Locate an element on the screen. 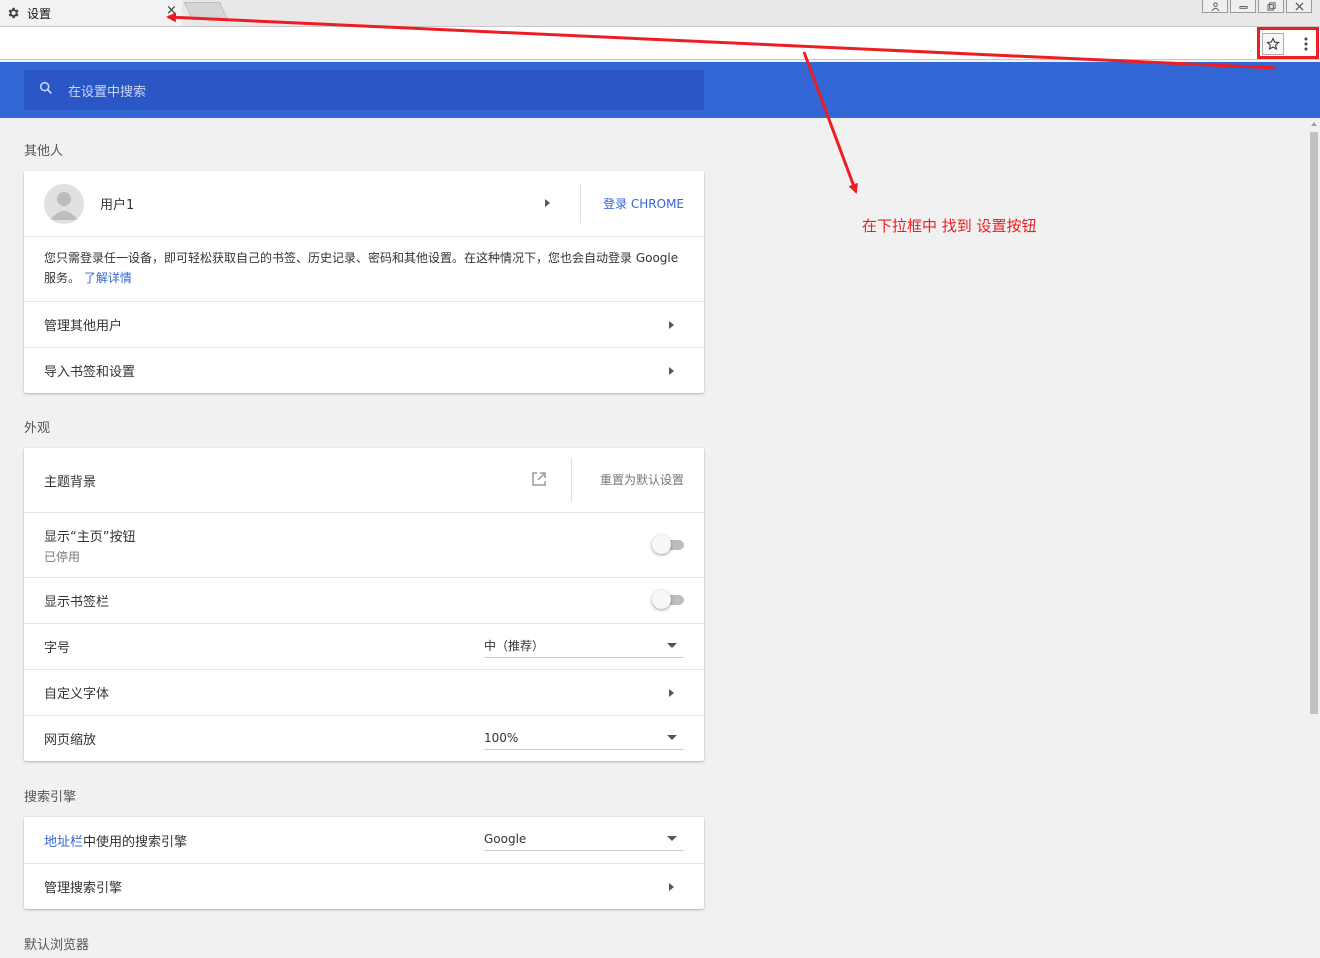 The width and height of the screenshot is (1320, 958). show-home-toggle is located at coordinates (669, 544).